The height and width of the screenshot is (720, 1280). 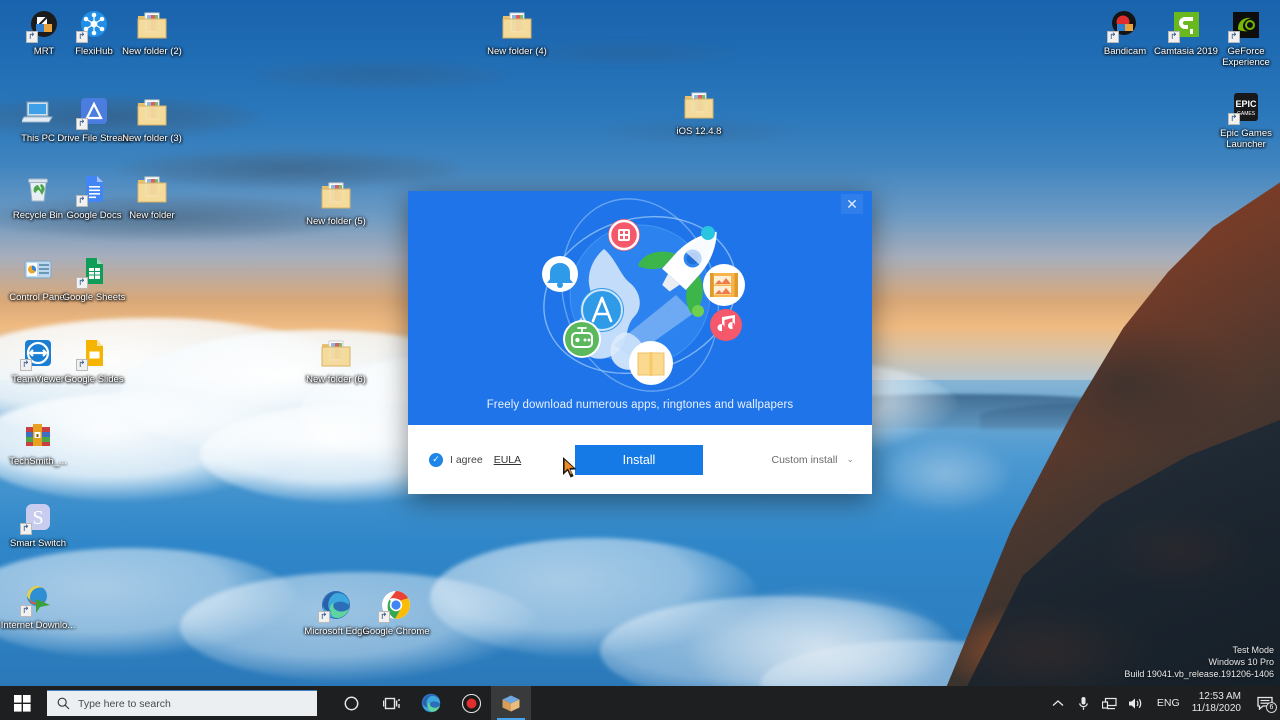 What do you see at coordinates (396, 631) in the screenshot?
I see `desktop-icon-label: Google Chrome` at bounding box center [396, 631].